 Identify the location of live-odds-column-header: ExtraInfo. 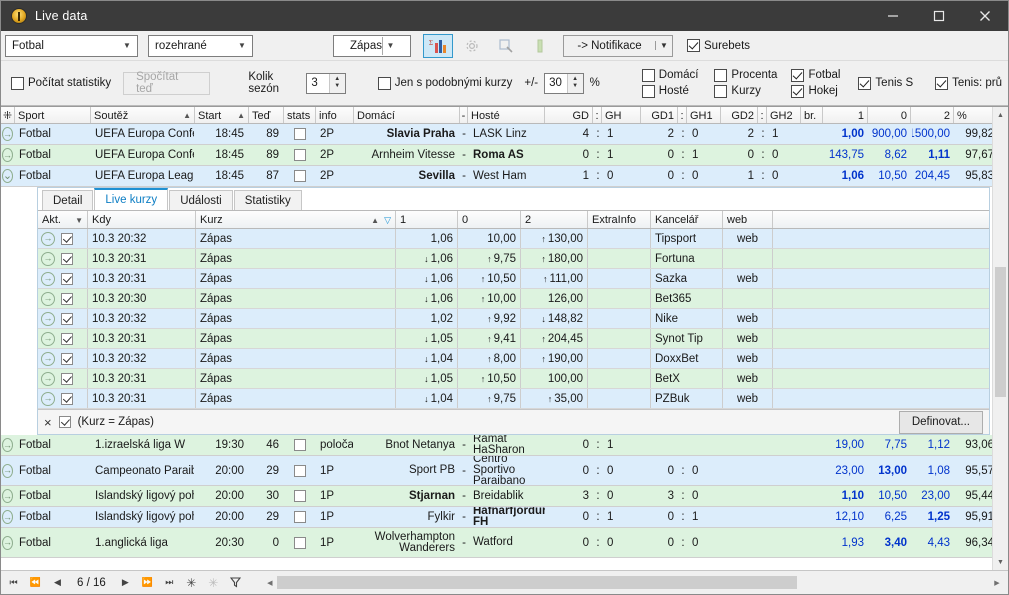
(619, 219).